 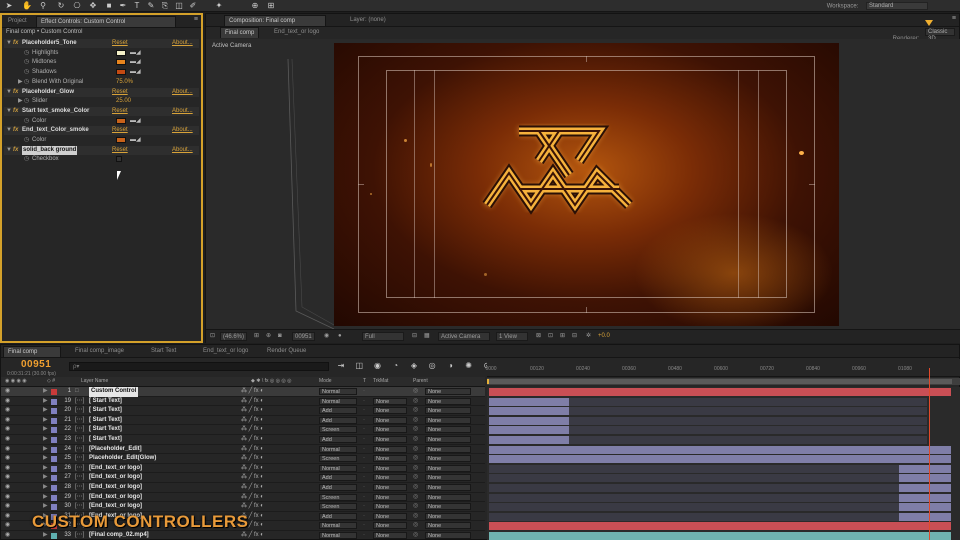 I want to click on camera-view-select: Active Camera, so click(x=464, y=336).